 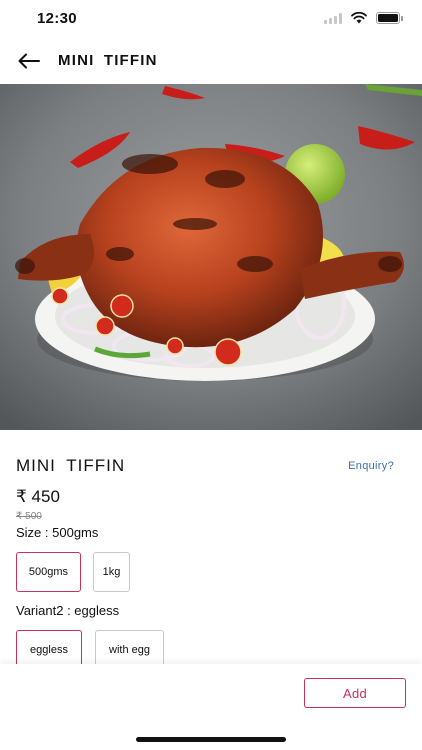 What do you see at coordinates (359, 18) in the screenshot?
I see `wifi-icon` at bounding box center [359, 18].